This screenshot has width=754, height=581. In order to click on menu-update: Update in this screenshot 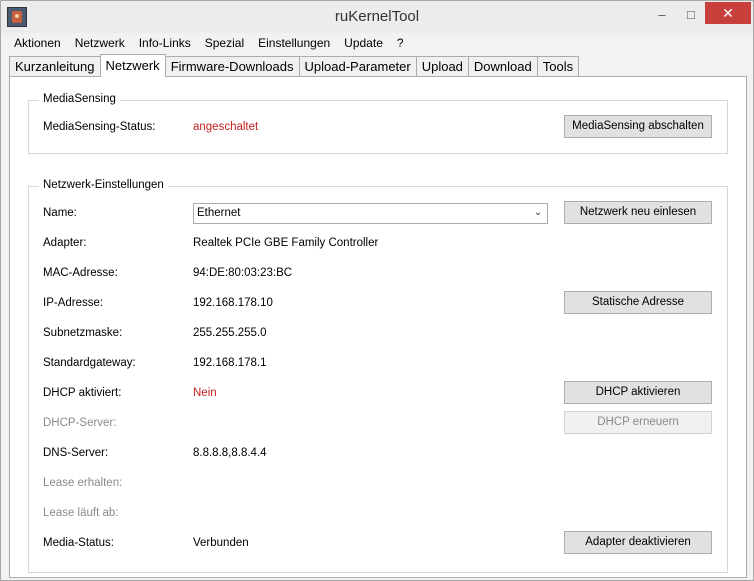, I will do `click(363, 43)`.